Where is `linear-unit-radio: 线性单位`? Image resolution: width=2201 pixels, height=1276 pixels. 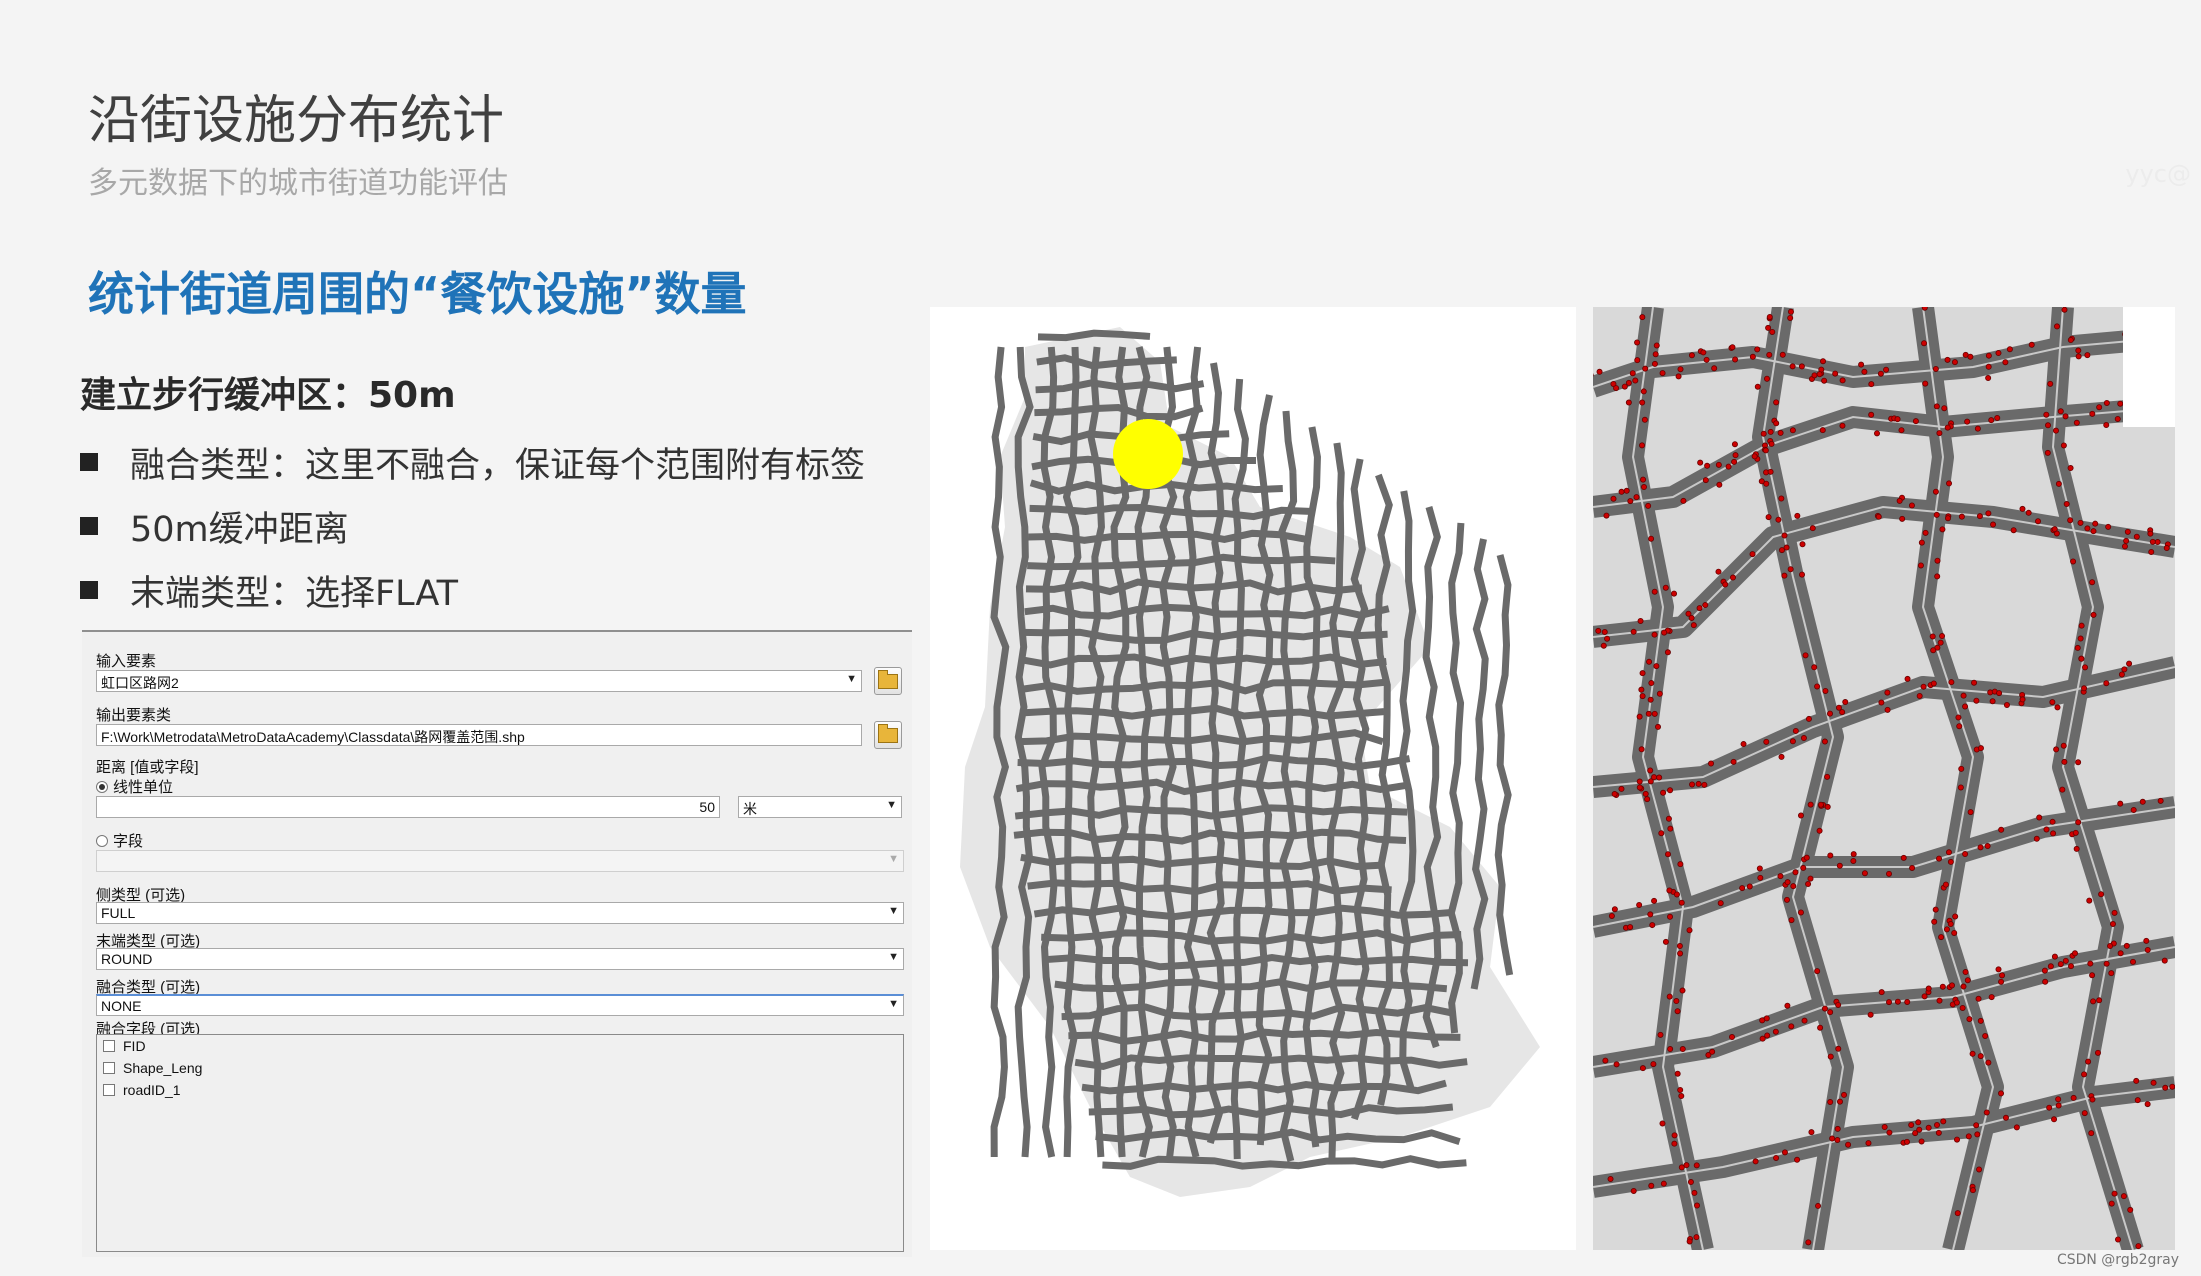
linear-unit-radio: 线性单位 is located at coordinates (134, 786).